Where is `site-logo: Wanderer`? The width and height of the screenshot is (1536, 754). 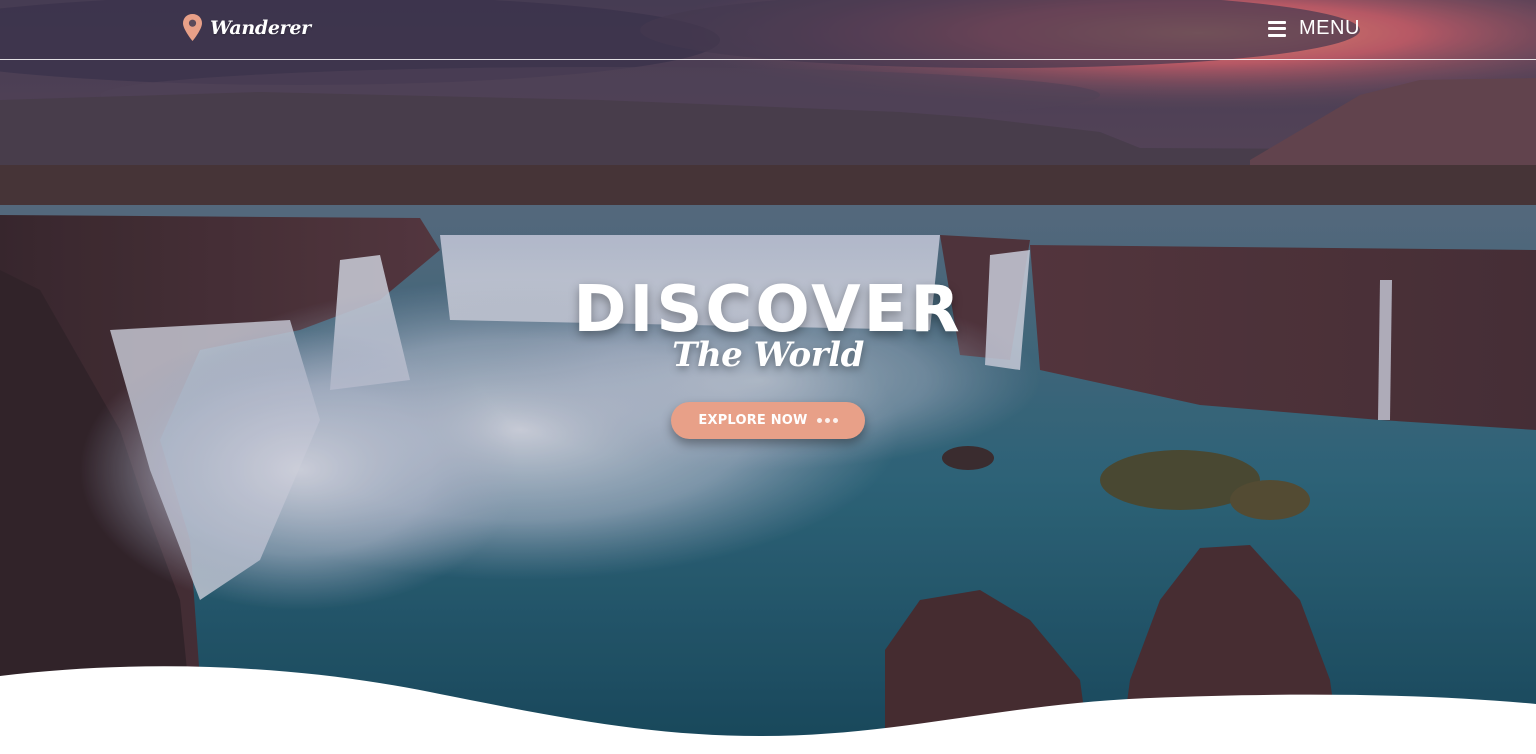 site-logo: Wanderer is located at coordinates (246, 27).